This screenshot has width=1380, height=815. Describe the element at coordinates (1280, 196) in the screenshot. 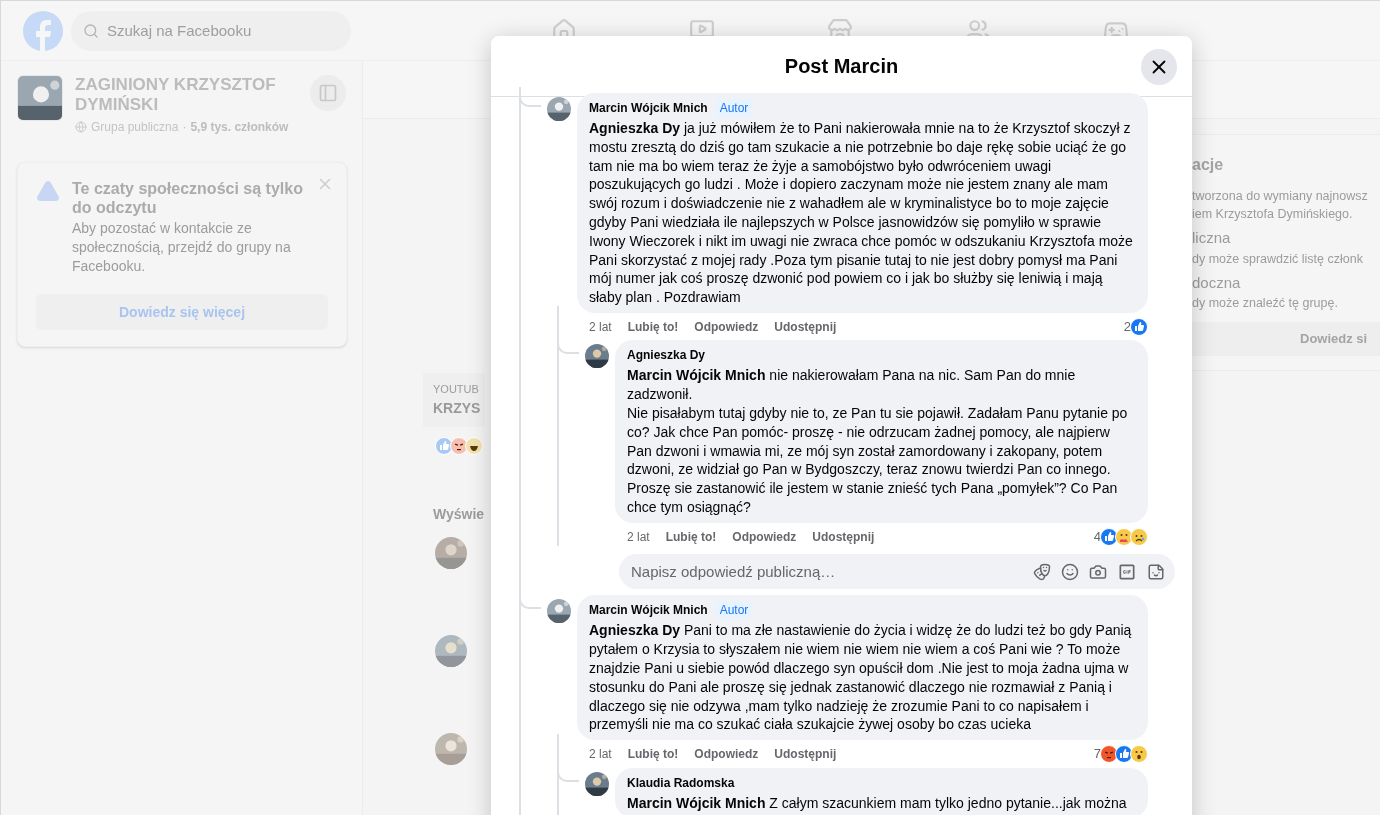

I see `about-text: tworzona do wymiany najnowsz` at that location.